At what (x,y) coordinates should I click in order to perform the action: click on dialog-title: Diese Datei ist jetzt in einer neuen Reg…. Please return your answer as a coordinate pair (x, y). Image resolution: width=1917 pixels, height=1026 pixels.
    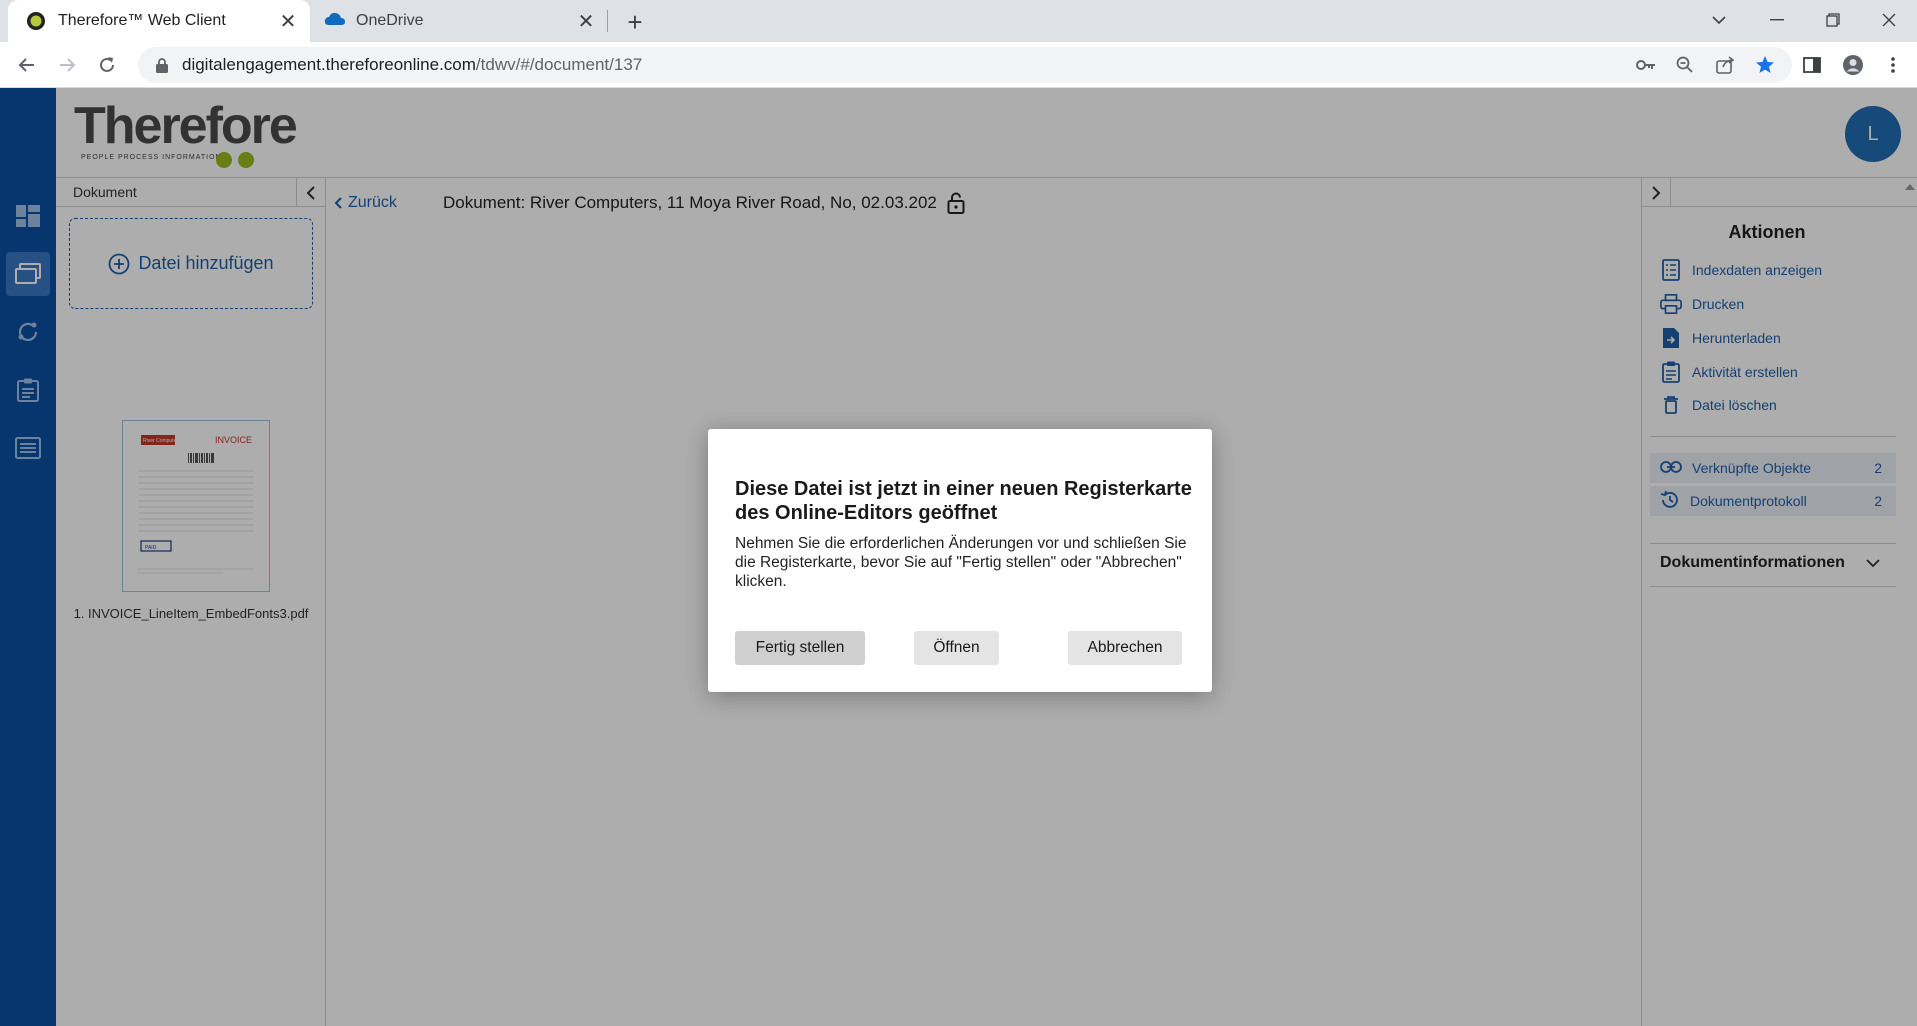
    Looking at the image, I should click on (963, 501).